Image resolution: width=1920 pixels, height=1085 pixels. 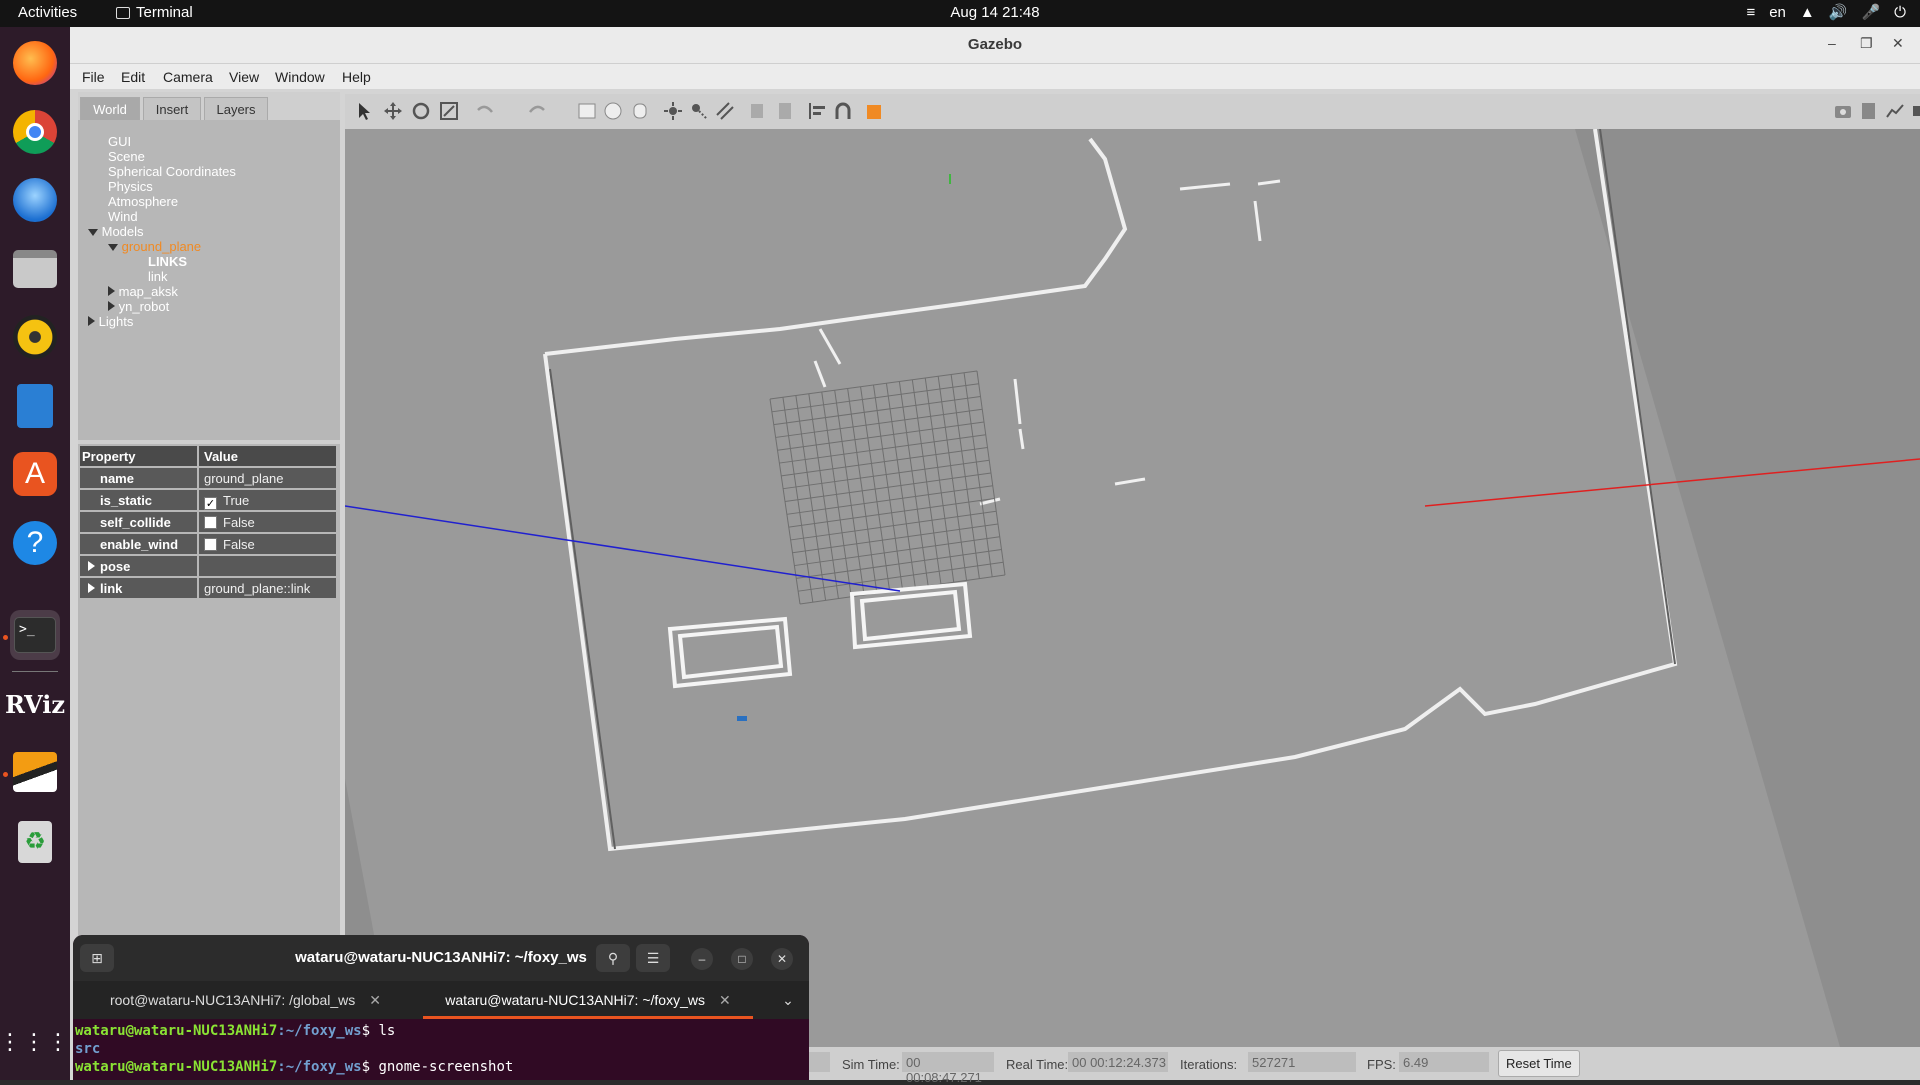 What do you see at coordinates (1869, 111) in the screenshot?
I see `log-icon` at bounding box center [1869, 111].